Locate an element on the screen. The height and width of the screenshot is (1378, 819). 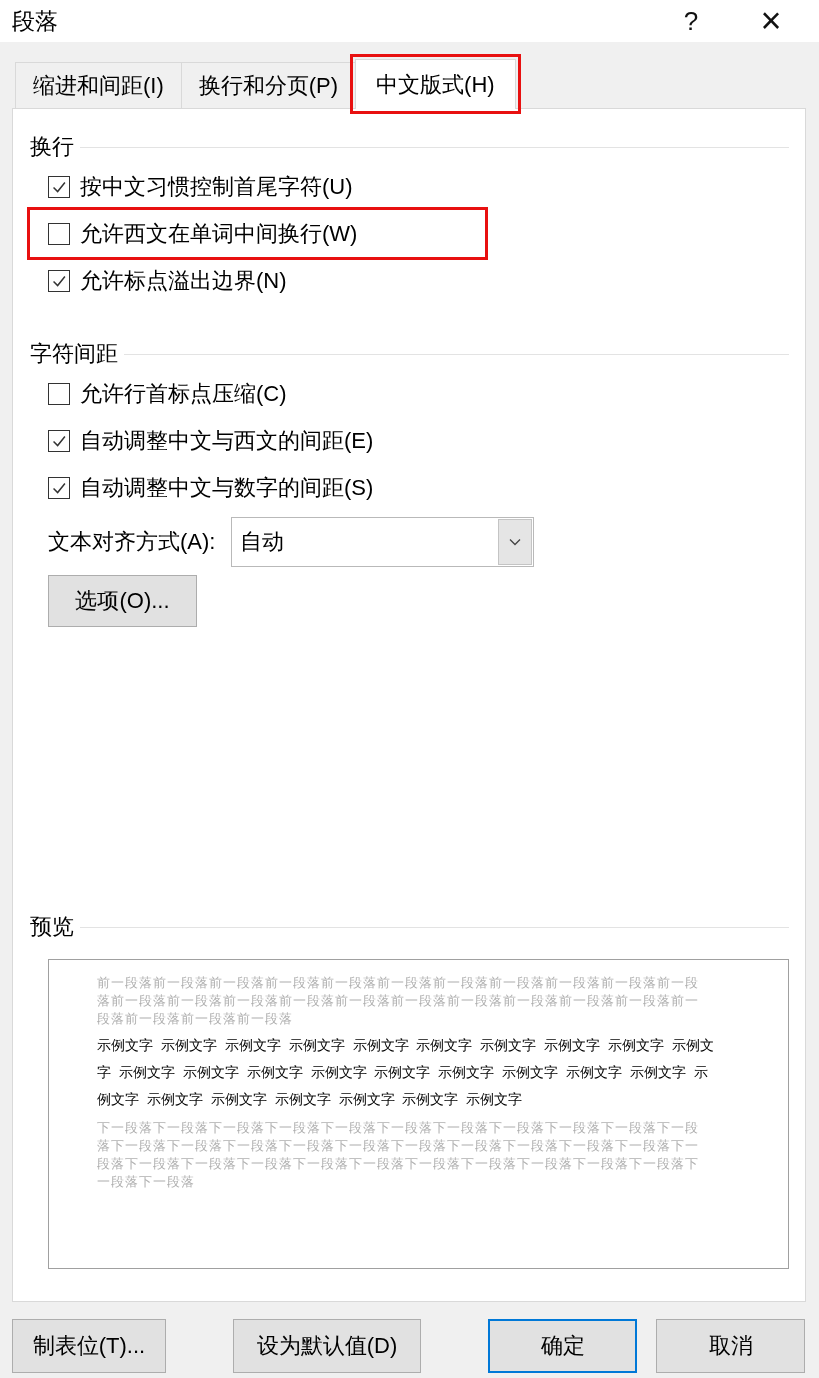
dialog-button: 确定 is located at coordinates (562, 1346).